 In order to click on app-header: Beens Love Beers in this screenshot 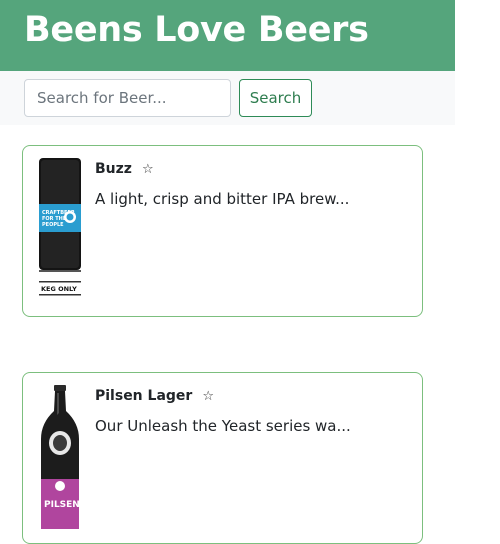, I will do `click(227, 35)`.